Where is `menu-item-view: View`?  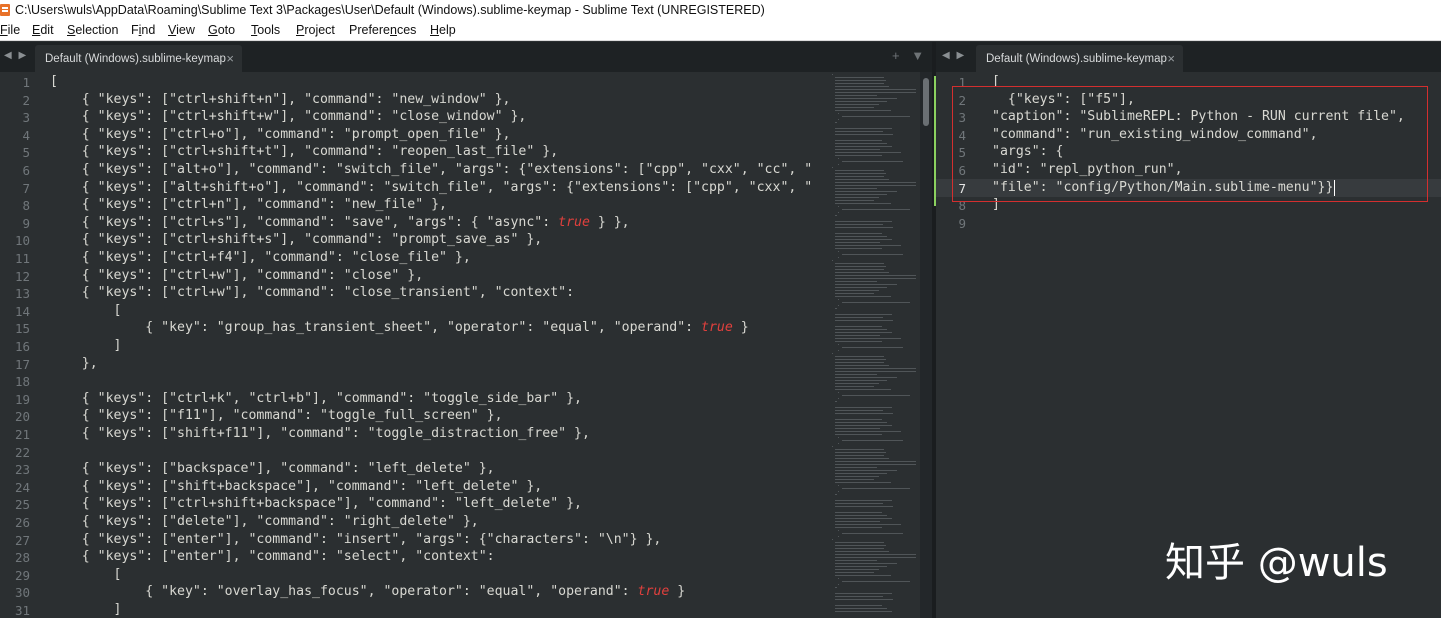
menu-item-view: View is located at coordinates (181, 30).